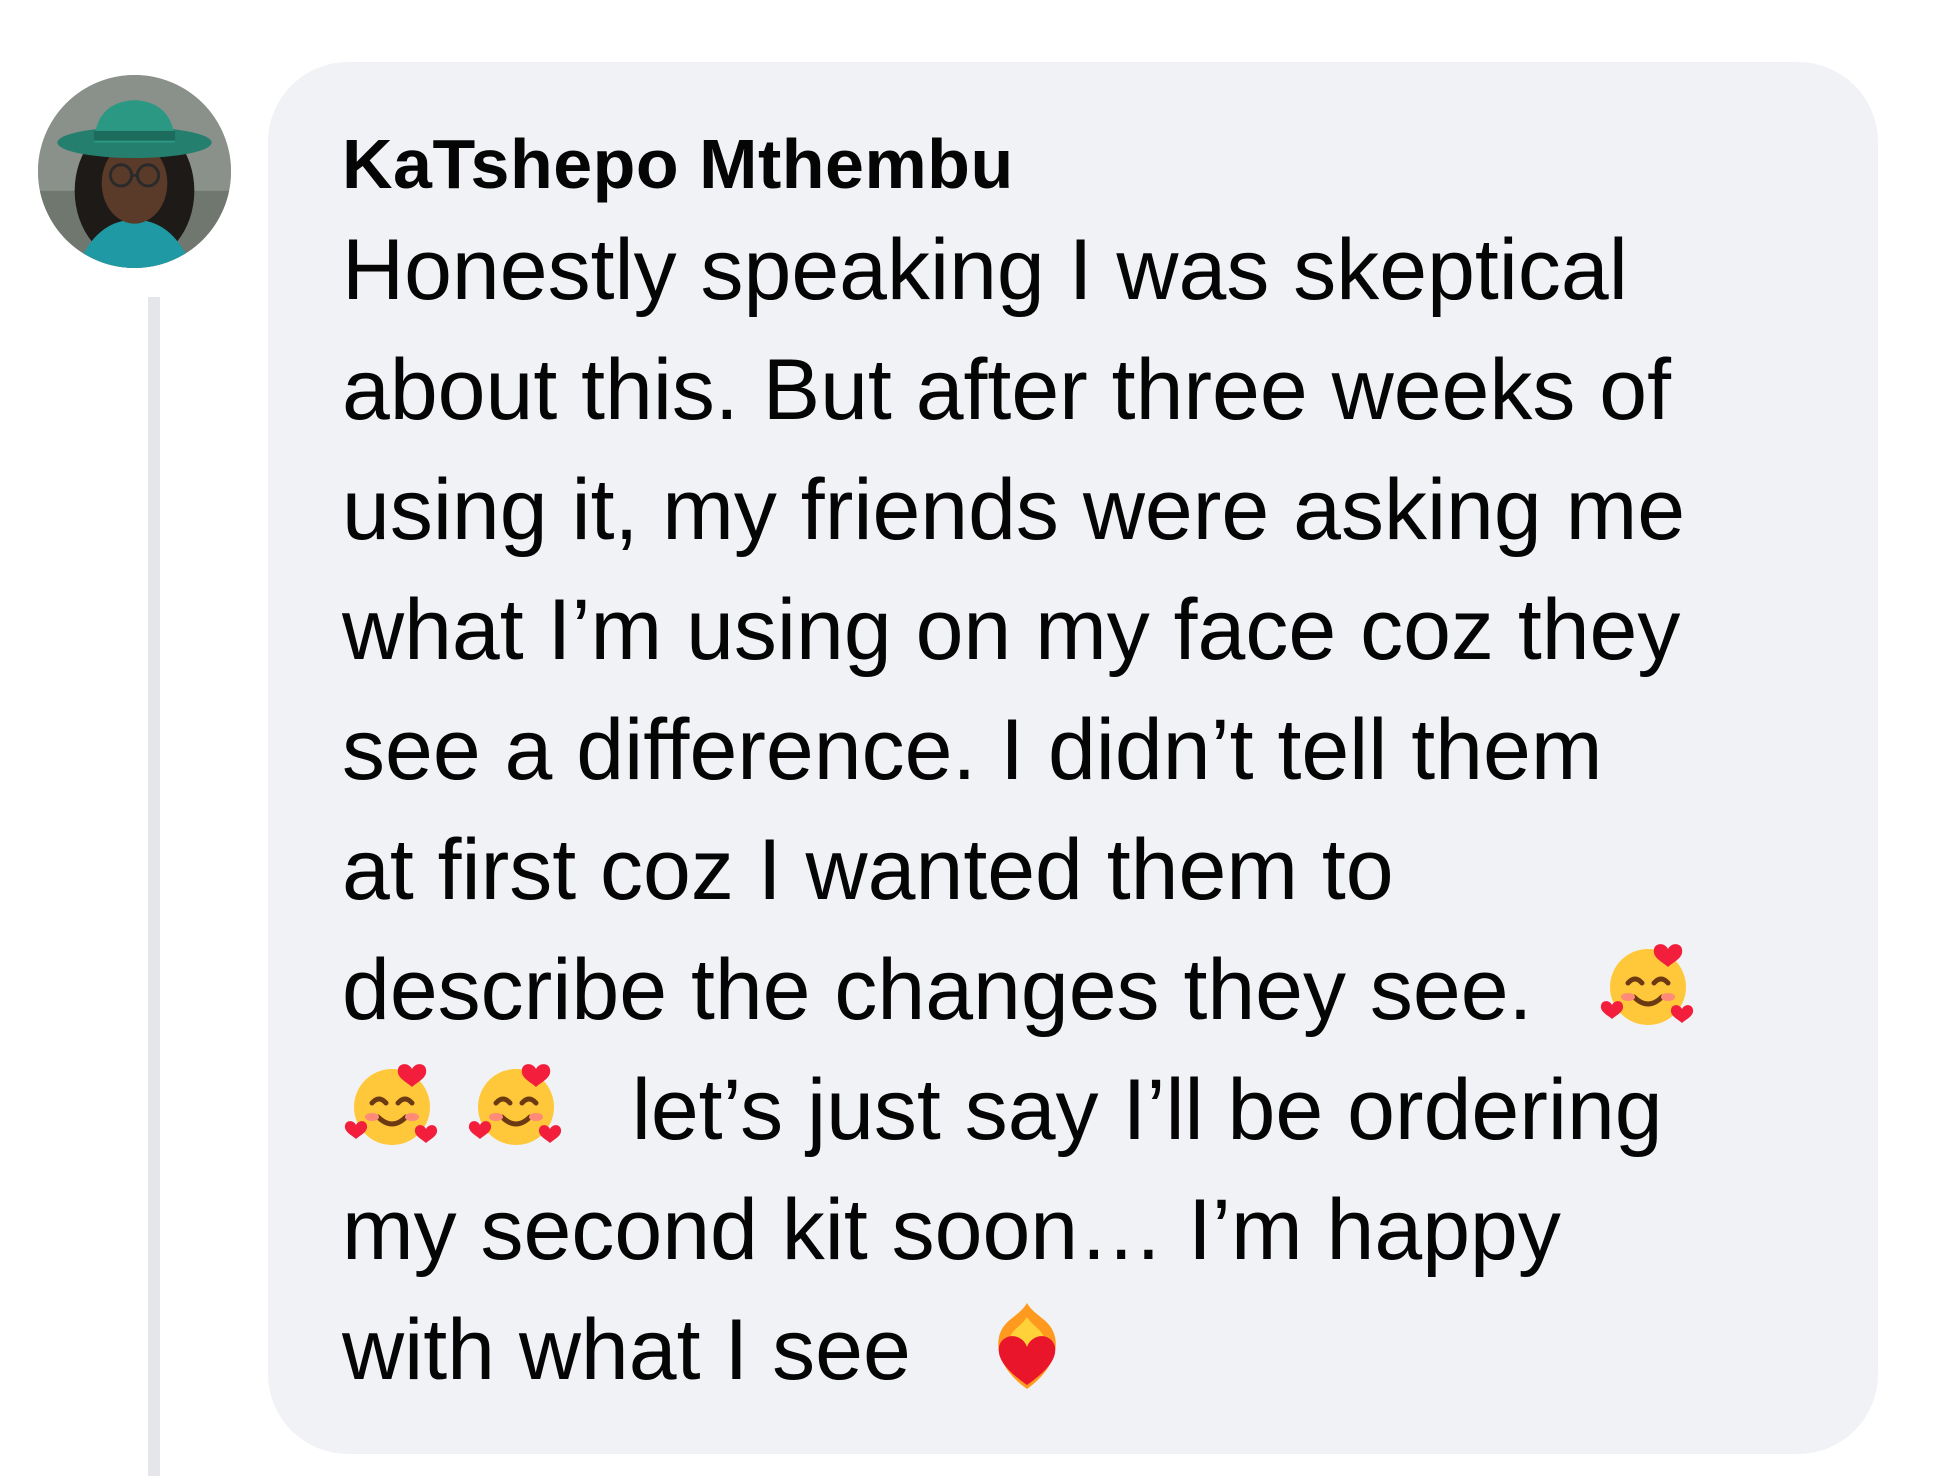 Image resolution: width=1938 pixels, height=1476 pixels. Describe the element at coordinates (1014, 510) in the screenshot. I see `comment-line: using it, my friends were asking me` at that location.